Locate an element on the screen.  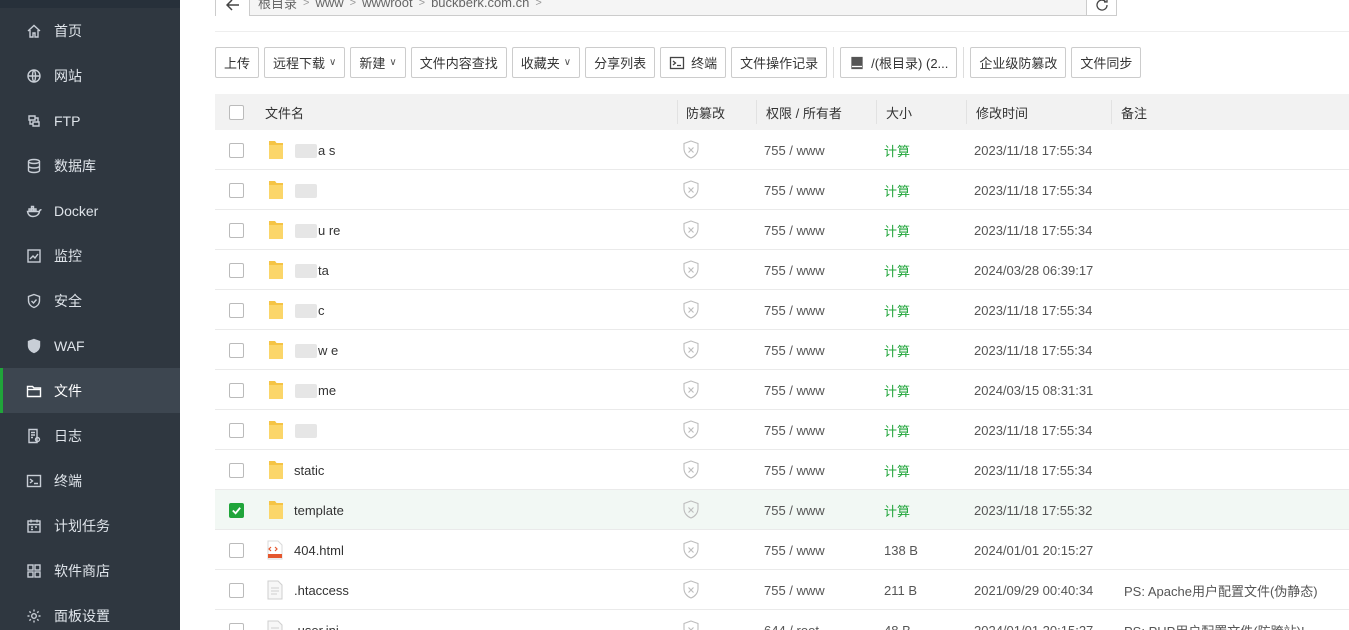
table-row: template 755 / www 计算 2023/11/18 17:55:32 is located at coordinates (782, 510).